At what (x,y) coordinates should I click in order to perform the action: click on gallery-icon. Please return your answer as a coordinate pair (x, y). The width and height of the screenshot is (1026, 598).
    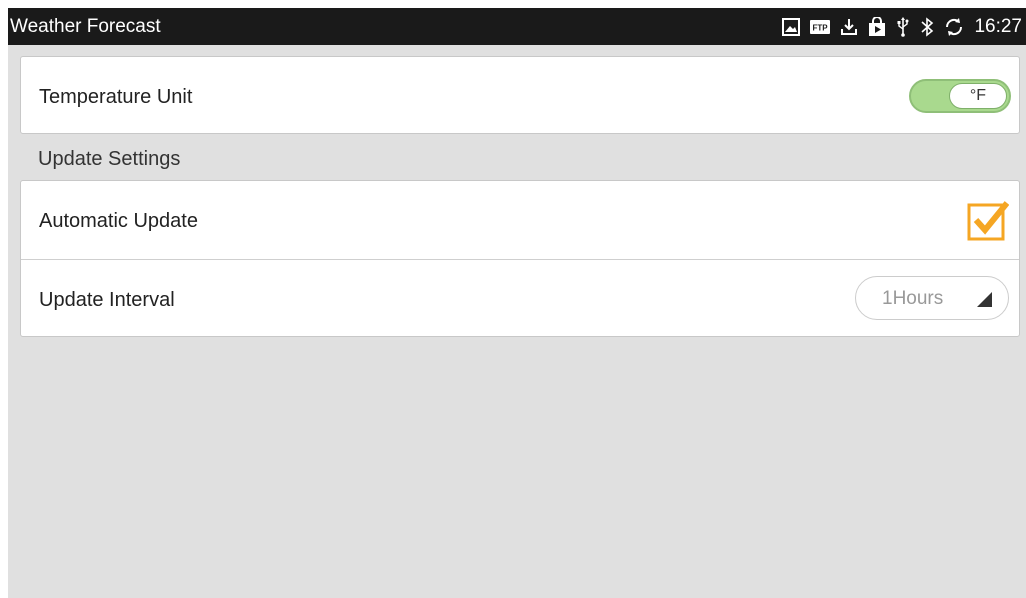
    Looking at the image, I should click on (791, 26).